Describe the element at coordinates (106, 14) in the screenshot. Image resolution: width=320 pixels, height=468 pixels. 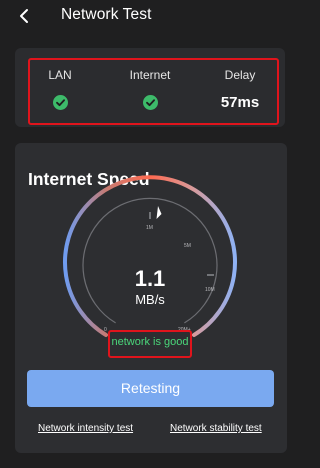
I see `page-title: Network Test` at that location.